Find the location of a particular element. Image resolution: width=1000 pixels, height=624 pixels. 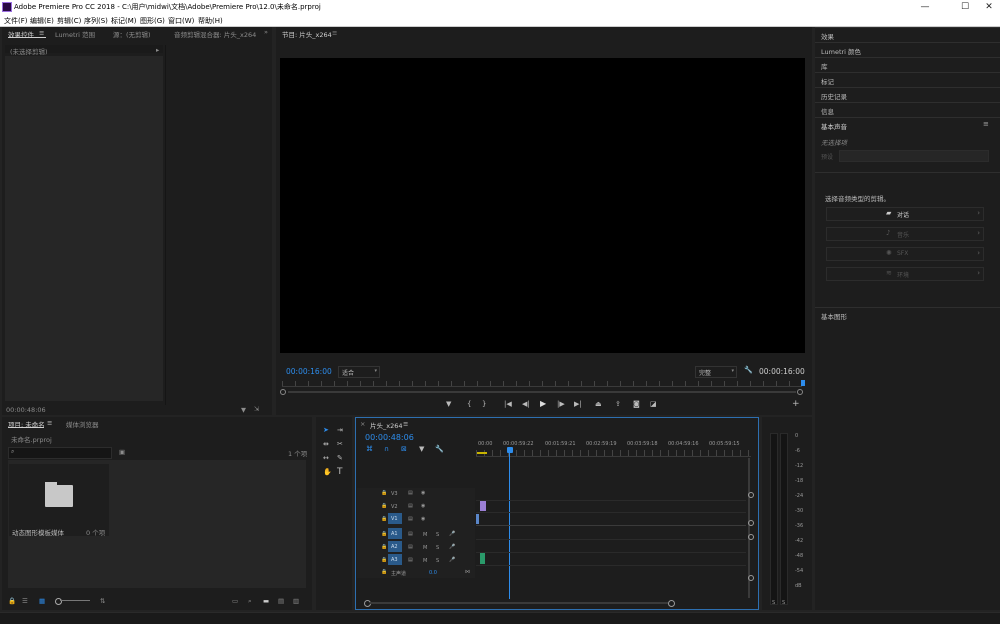

v-zoom-handle-audio is located at coordinates (751, 537).